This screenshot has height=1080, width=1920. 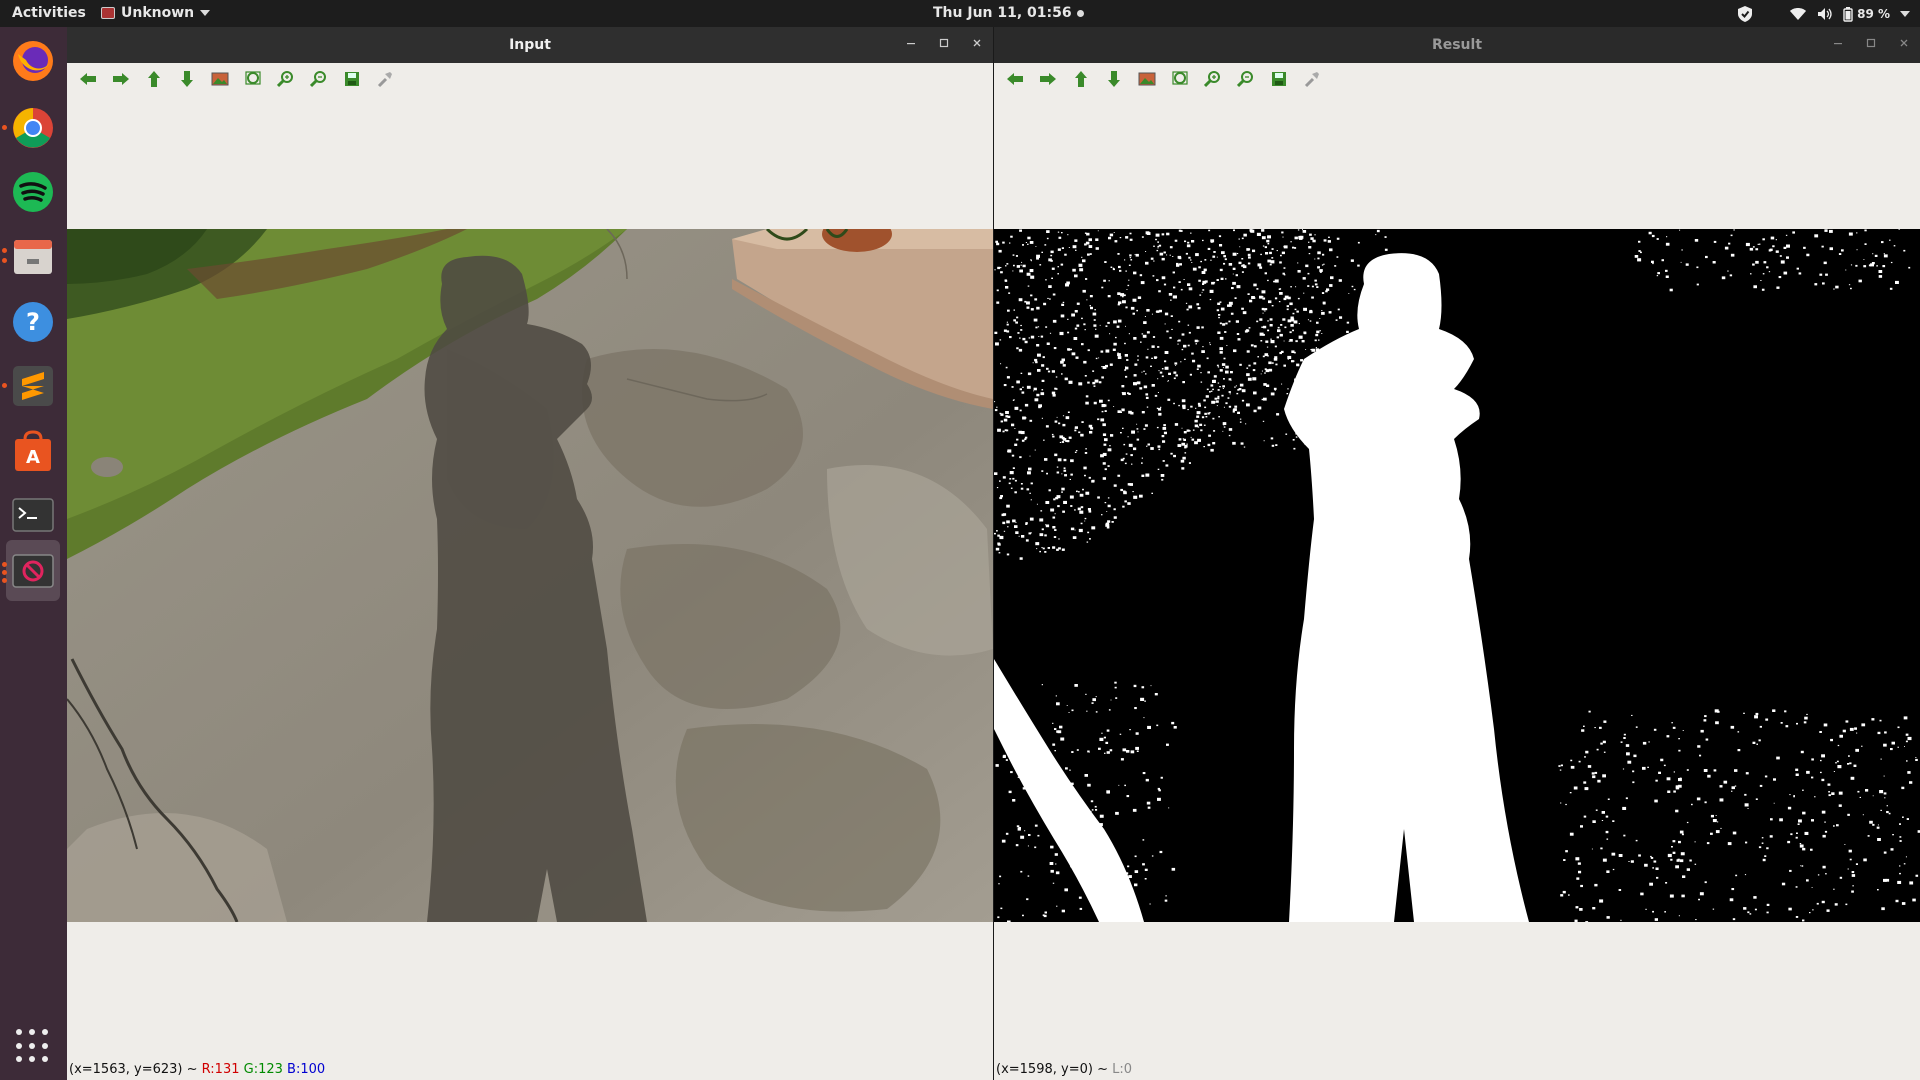 I want to click on notification-dot-icon, so click(x=1080, y=13).